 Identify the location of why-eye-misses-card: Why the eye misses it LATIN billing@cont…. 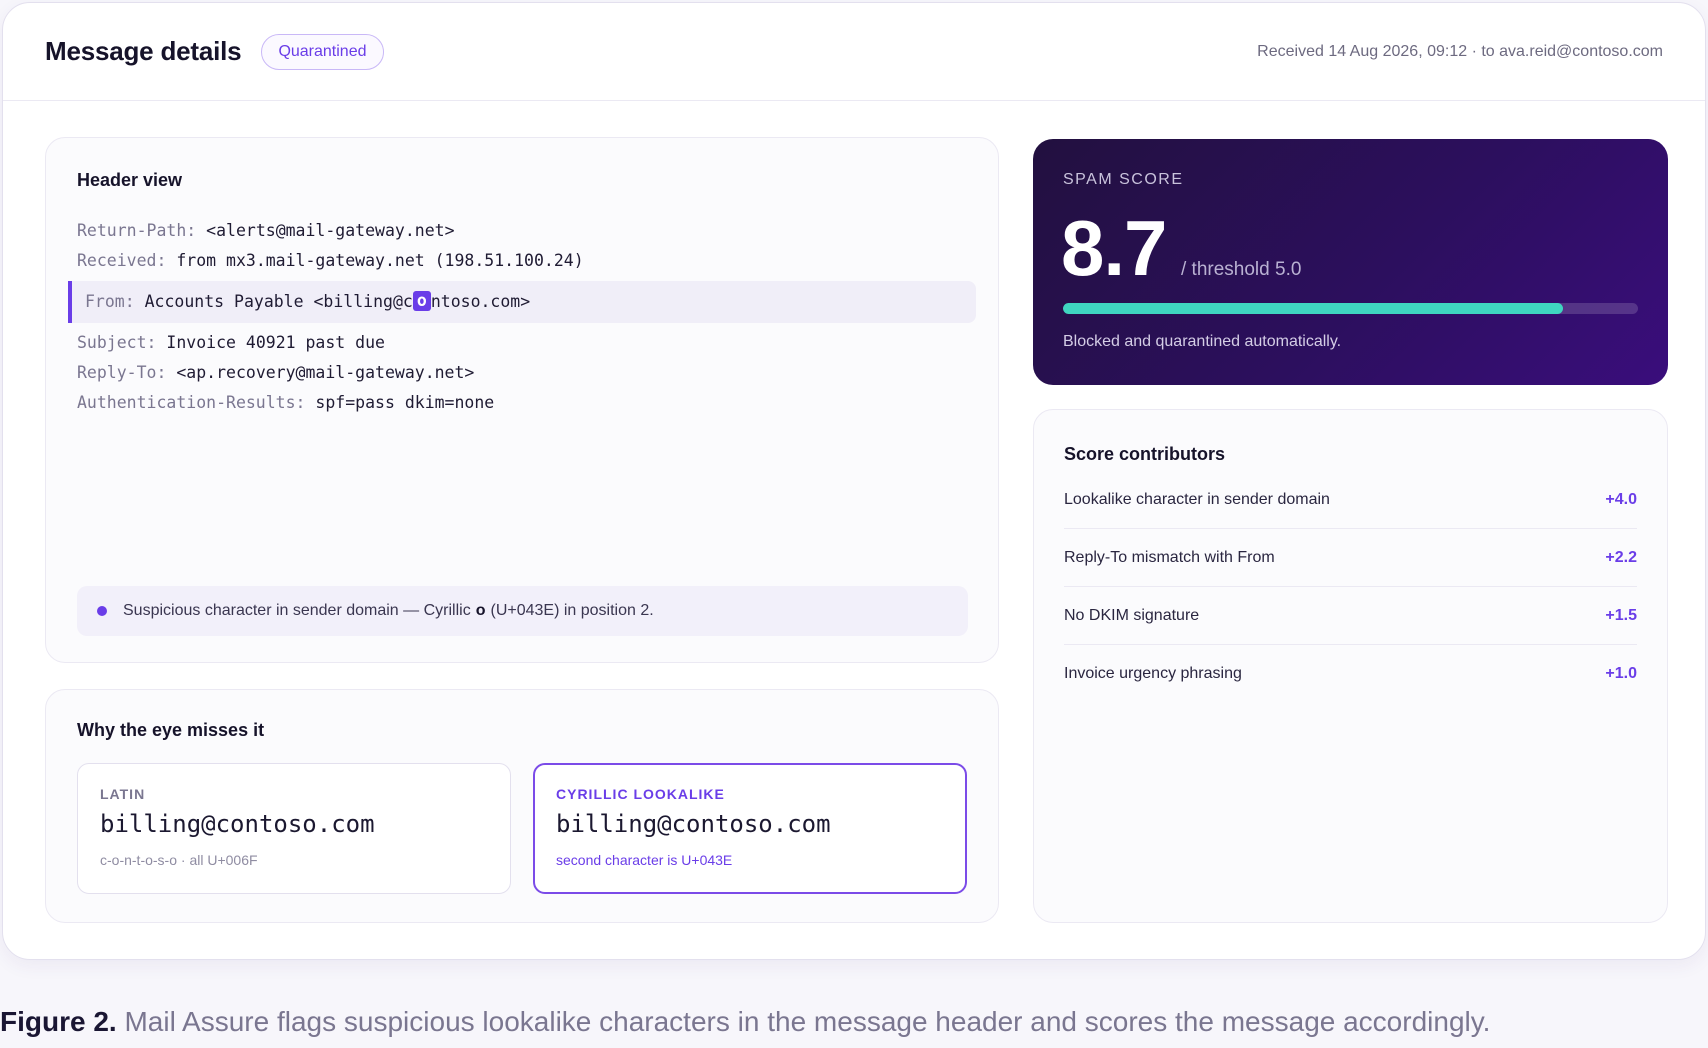
(522, 806).